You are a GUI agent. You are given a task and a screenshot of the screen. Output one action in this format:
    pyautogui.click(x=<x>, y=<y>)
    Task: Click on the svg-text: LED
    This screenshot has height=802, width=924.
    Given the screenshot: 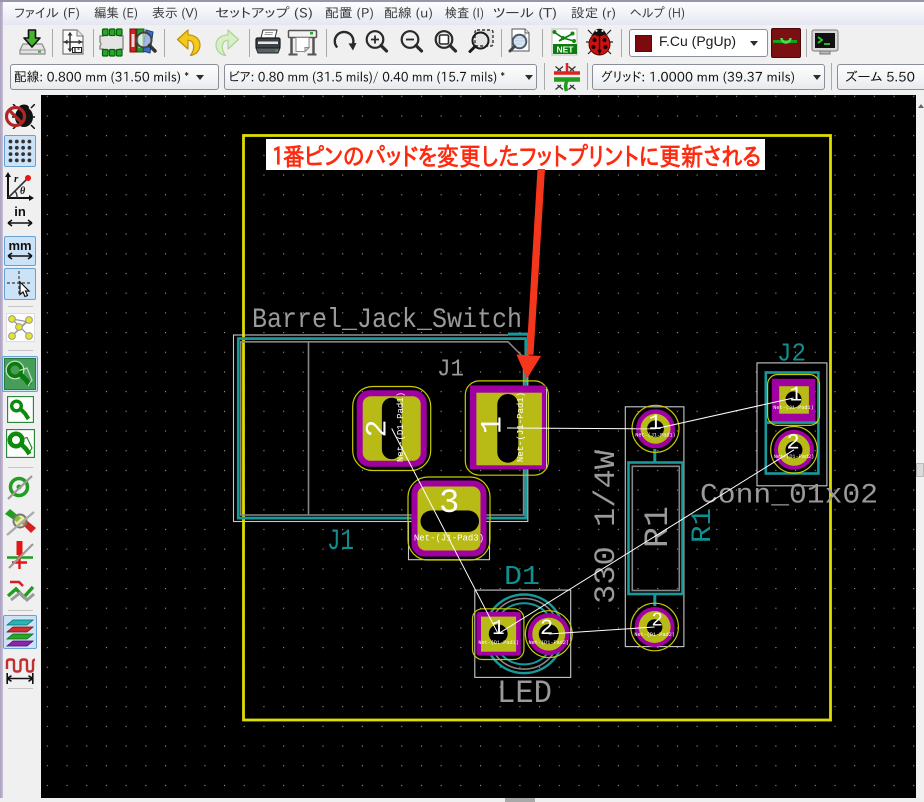 What is the action you would take?
    pyautogui.click(x=524, y=693)
    